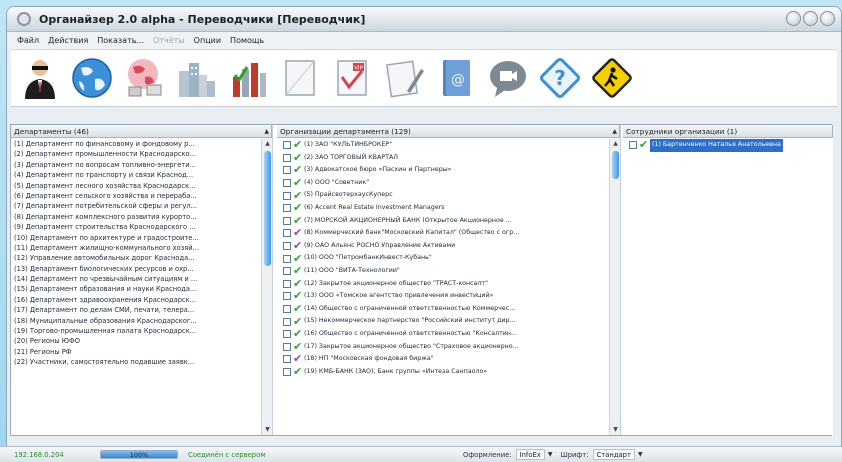 The image size is (842, 462). I want to click on employees-header: Сотрудники организации (1), so click(728, 131).